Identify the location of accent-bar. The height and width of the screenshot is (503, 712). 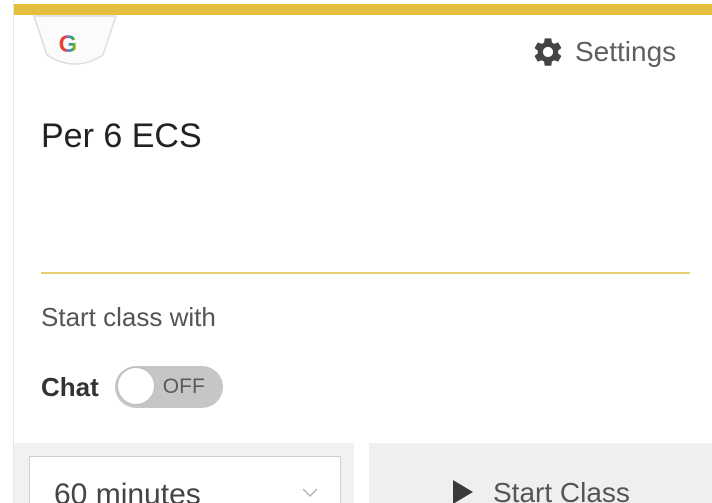
(363, 9).